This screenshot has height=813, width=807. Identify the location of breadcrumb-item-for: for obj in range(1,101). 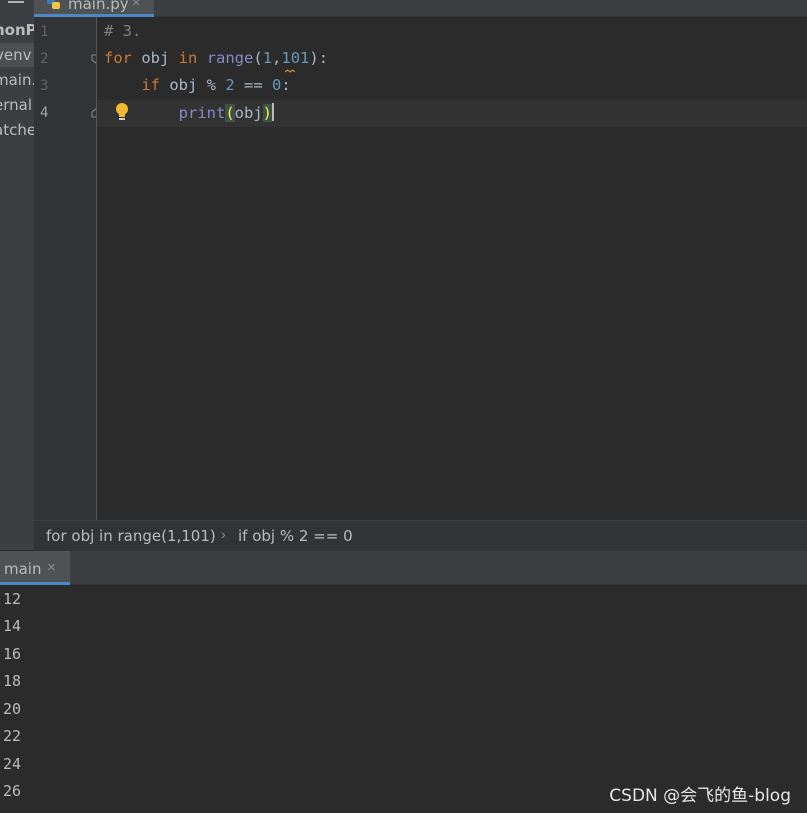
(131, 536).